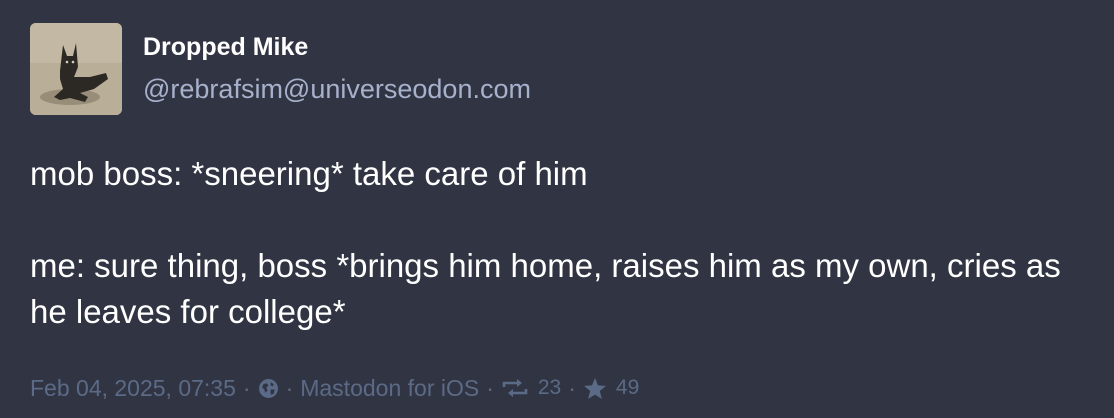 Image resolution: width=1114 pixels, height=418 pixels. What do you see at coordinates (389, 388) in the screenshot?
I see `post-application: Mastodon for iOS` at bounding box center [389, 388].